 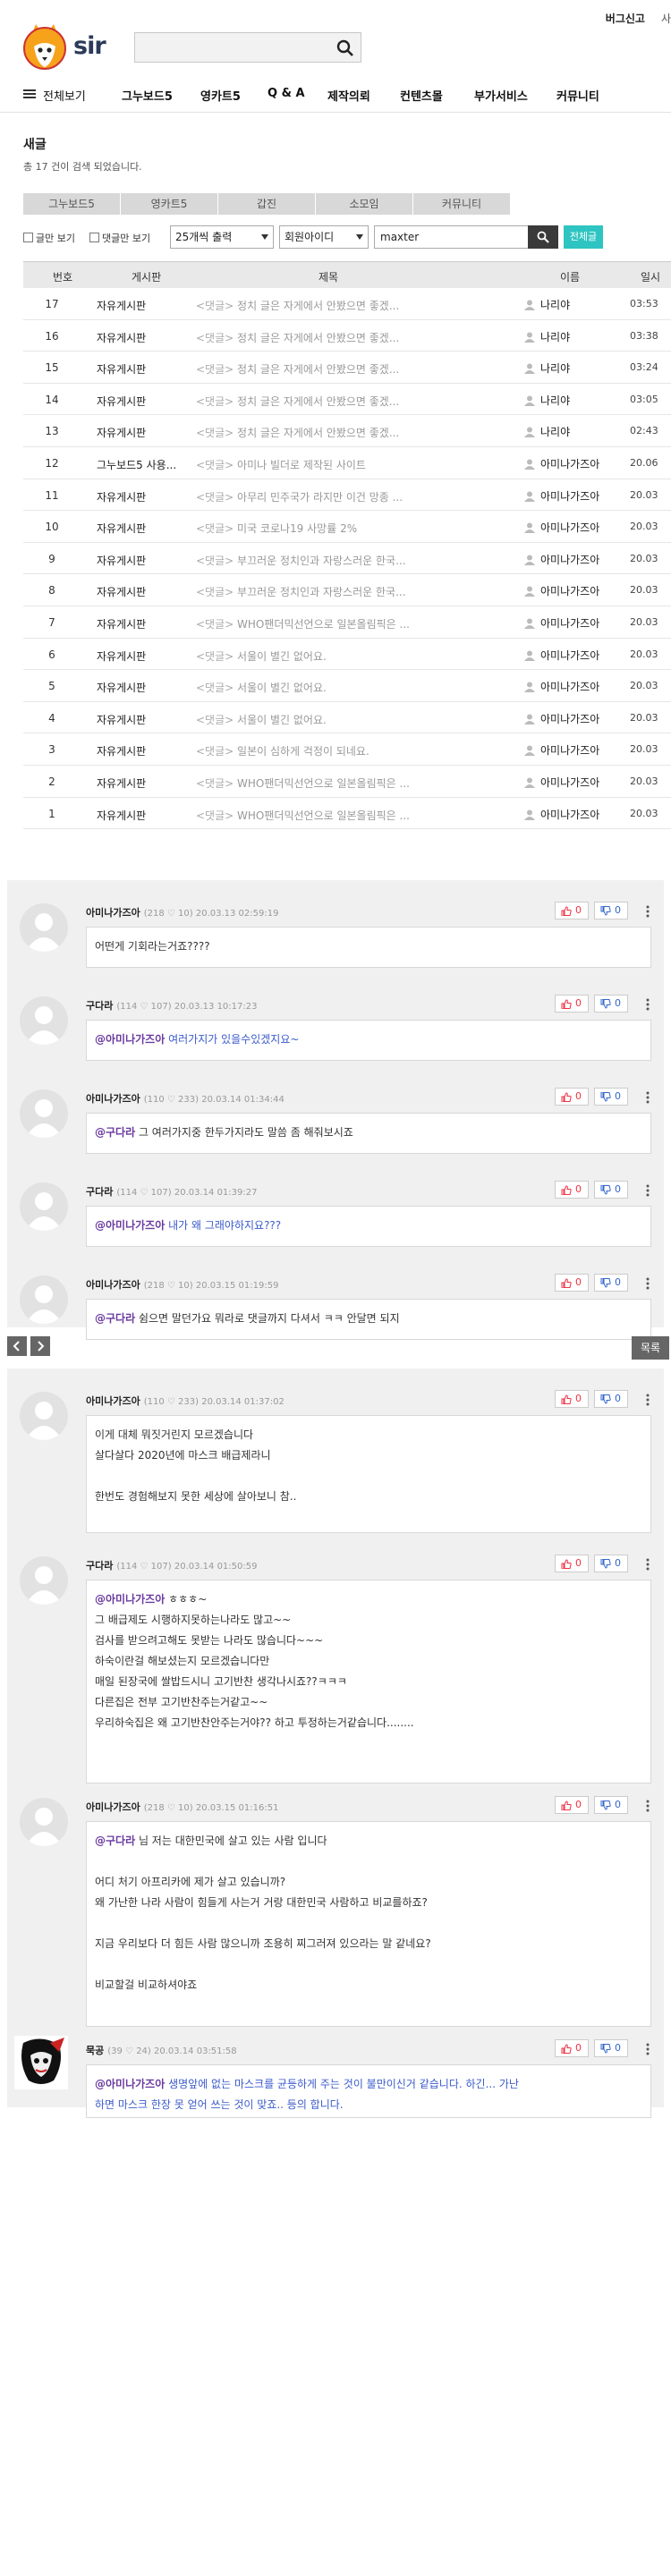 What do you see at coordinates (324, 237) in the screenshot?
I see `search-field-select: 회원아이디` at bounding box center [324, 237].